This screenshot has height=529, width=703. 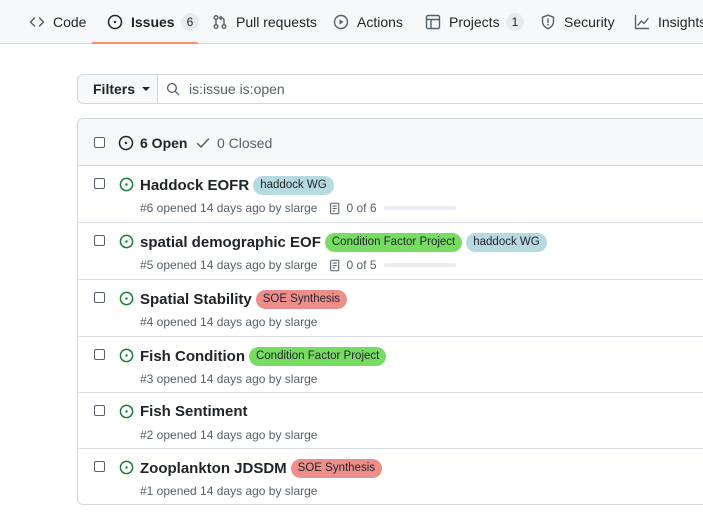 I want to click on graph-icon, so click(x=642, y=22).